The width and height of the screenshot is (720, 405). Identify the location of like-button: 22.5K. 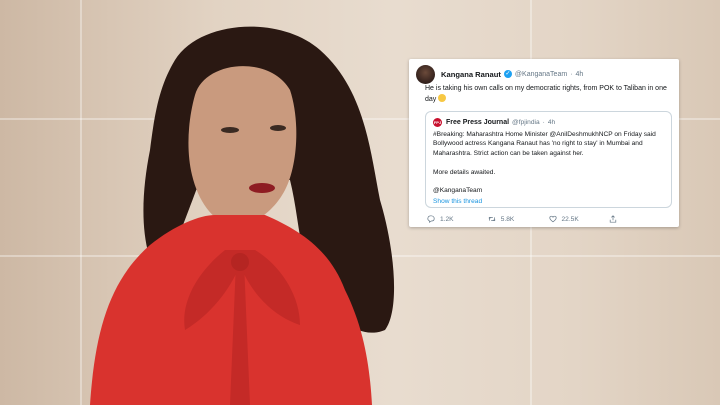
(579, 219).